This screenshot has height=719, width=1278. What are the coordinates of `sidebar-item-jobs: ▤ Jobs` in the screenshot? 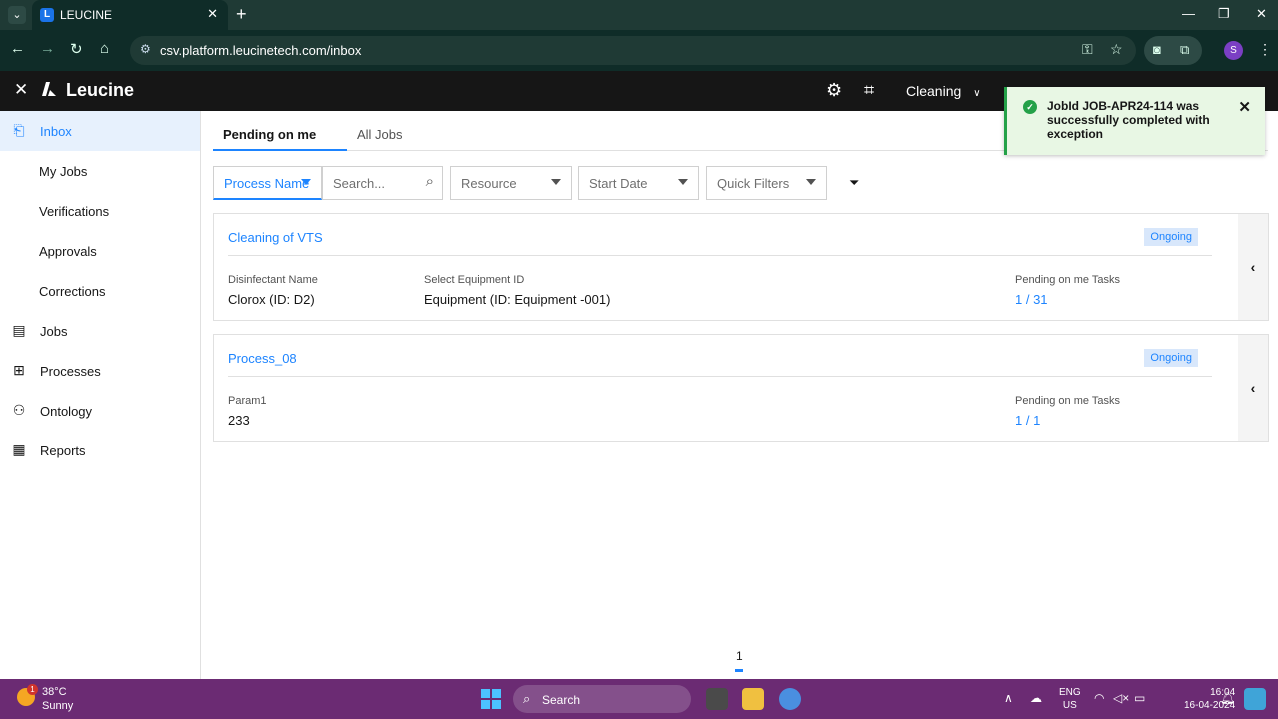 It's located at (100, 331).